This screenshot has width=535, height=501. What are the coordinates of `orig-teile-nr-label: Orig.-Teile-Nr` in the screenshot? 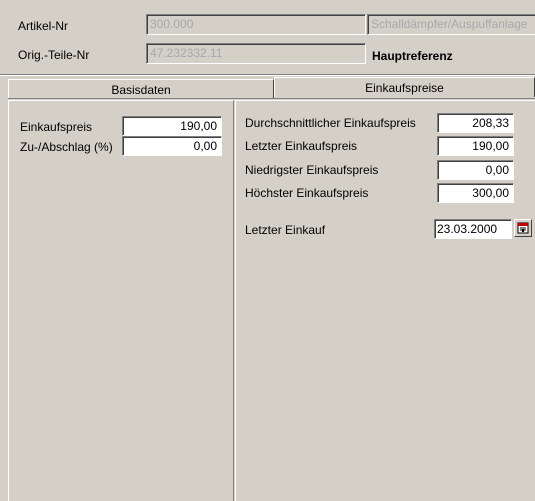 It's located at (54, 55).